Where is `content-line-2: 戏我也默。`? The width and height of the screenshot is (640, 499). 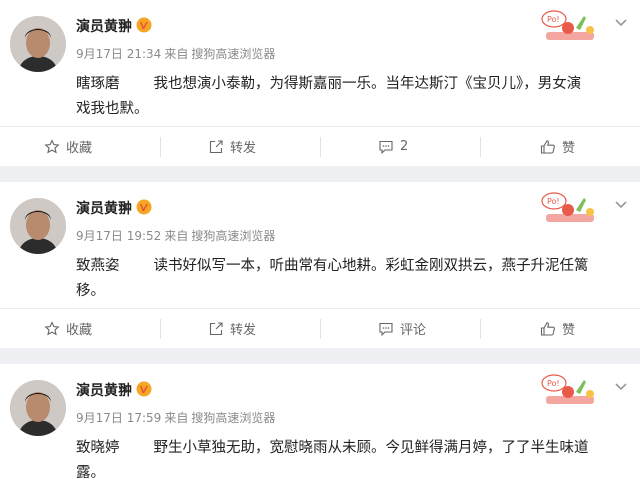
content-line-2: 戏我也默。 is located at coordinates (112, 109).